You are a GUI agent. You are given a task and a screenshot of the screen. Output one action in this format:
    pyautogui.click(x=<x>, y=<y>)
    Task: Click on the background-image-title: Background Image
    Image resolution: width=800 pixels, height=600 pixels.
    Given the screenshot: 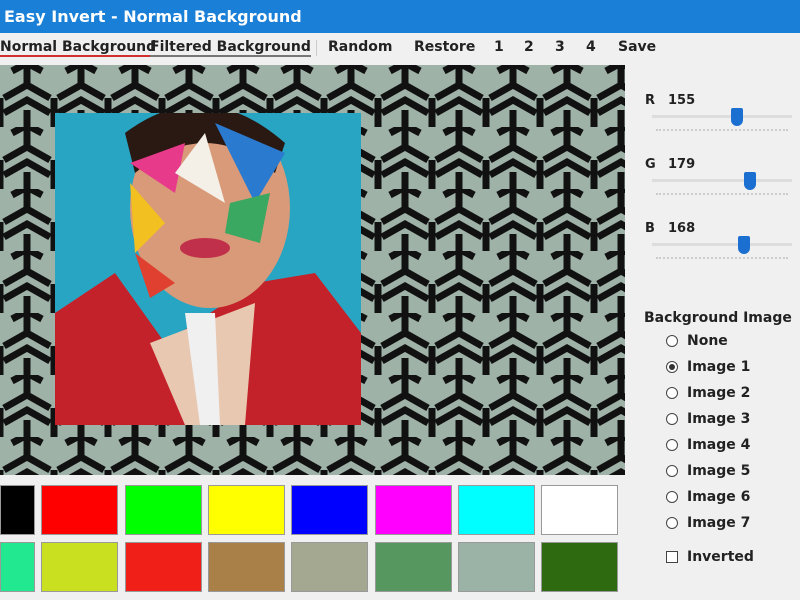 What is the action you would take?
    pyautogui.click(x=718, y=318)
    